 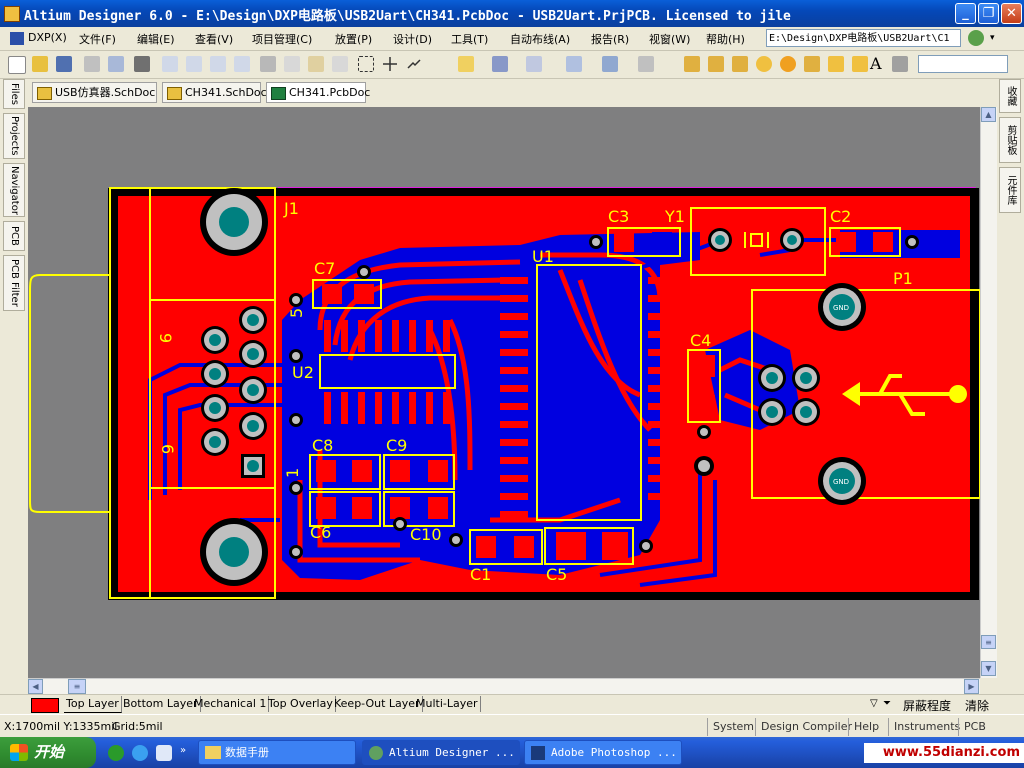 I want to click on place-string-icon, so click(x=812, y=64).